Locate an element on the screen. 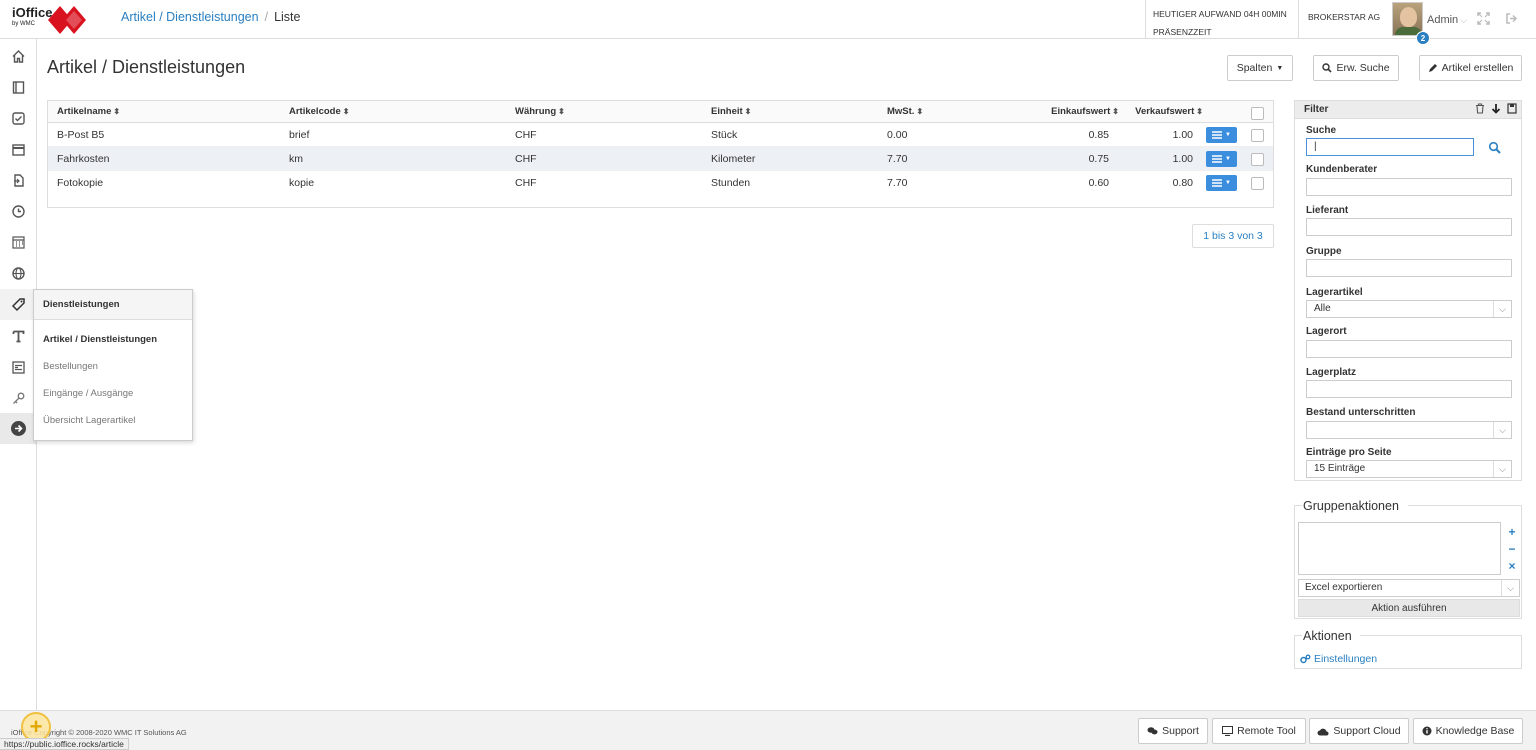 The image size is (1536, 750). list-icon is located at coordinates (1217, 135).